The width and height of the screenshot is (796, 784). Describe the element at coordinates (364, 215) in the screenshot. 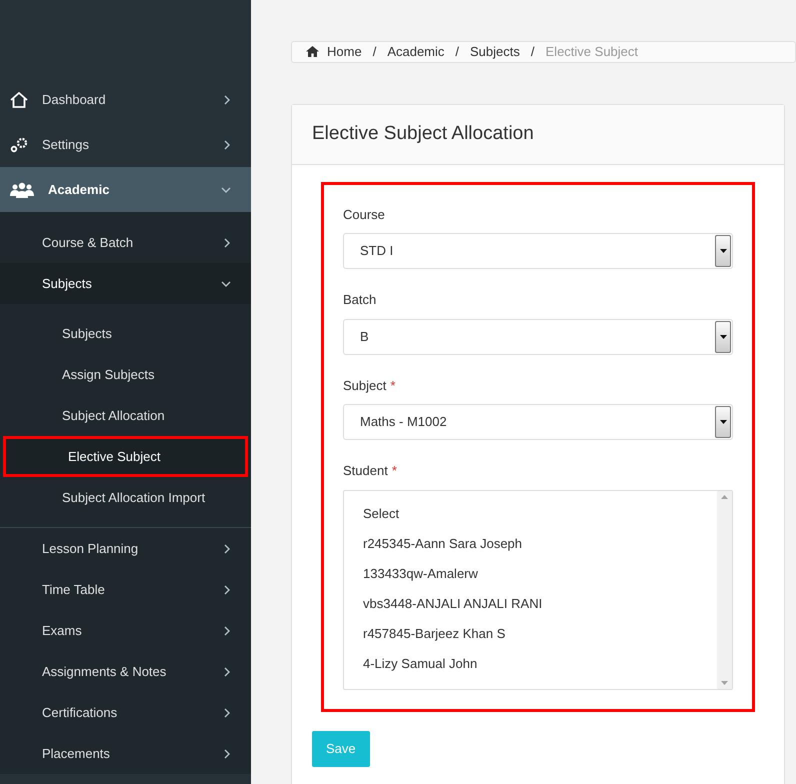

I see `field-label: Course` at that location.